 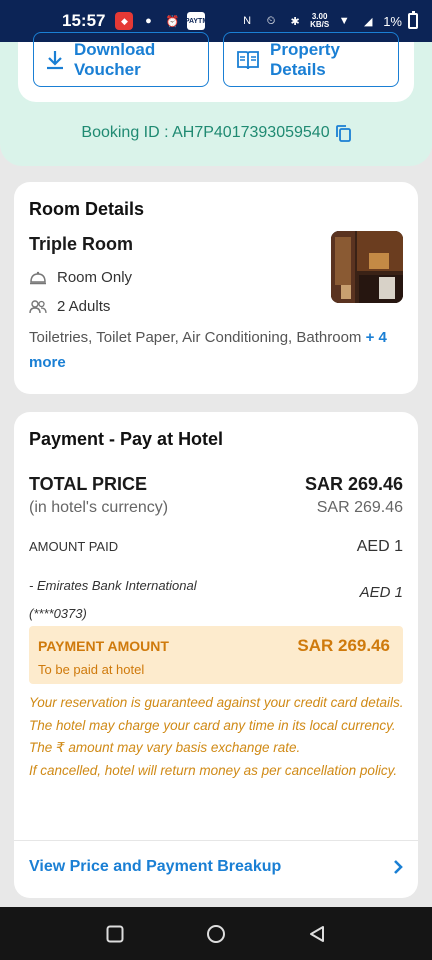 What do you see at coordinates (216, 484) in the screenshot?
I see `total-price-row: TOTAL PRICE SAR 269.46` at bounding box center [216, 484].